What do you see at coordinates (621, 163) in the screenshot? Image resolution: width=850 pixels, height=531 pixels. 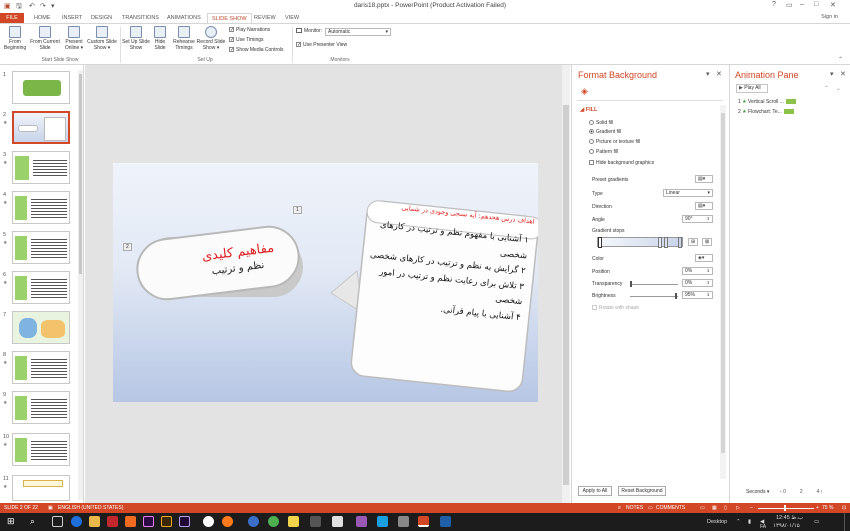 I see `hide-graphics-checkbox: Hide background graphics` at bounding box center [621, 163].